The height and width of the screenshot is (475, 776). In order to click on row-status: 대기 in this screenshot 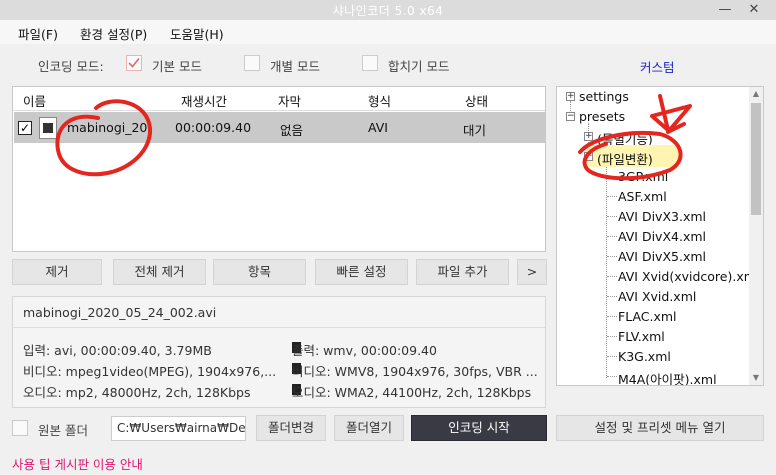, I will do `click(475, 130)`.